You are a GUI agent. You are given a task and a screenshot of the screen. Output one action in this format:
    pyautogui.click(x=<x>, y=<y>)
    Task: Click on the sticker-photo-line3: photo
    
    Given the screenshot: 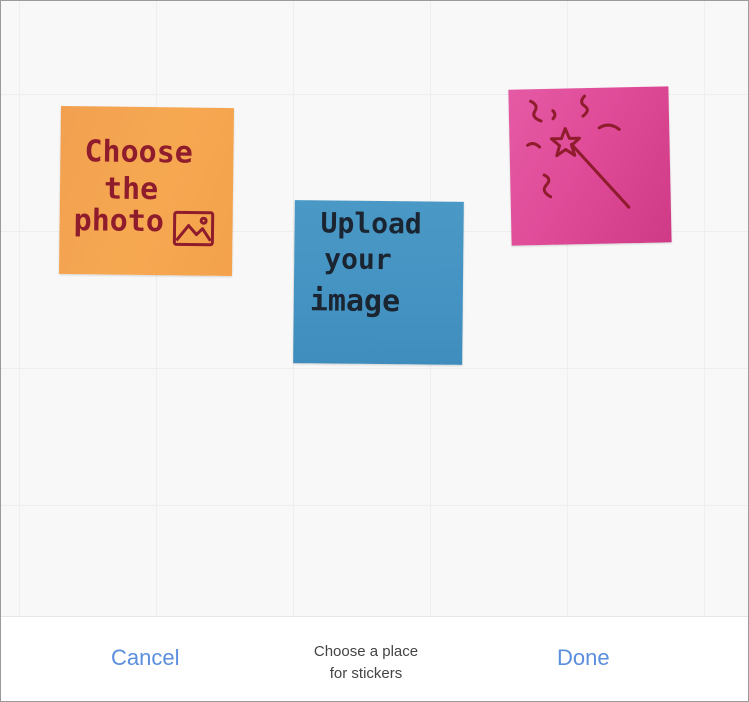 What is the action you would take?
    pyautogui.click(x=118, y=221)
    